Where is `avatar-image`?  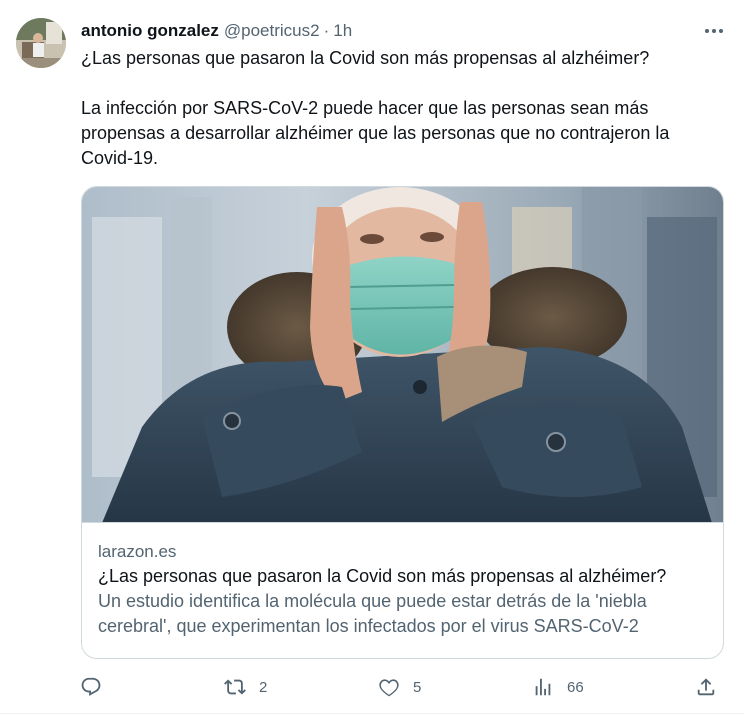
avatar-image is located at coordinates (41, 43).